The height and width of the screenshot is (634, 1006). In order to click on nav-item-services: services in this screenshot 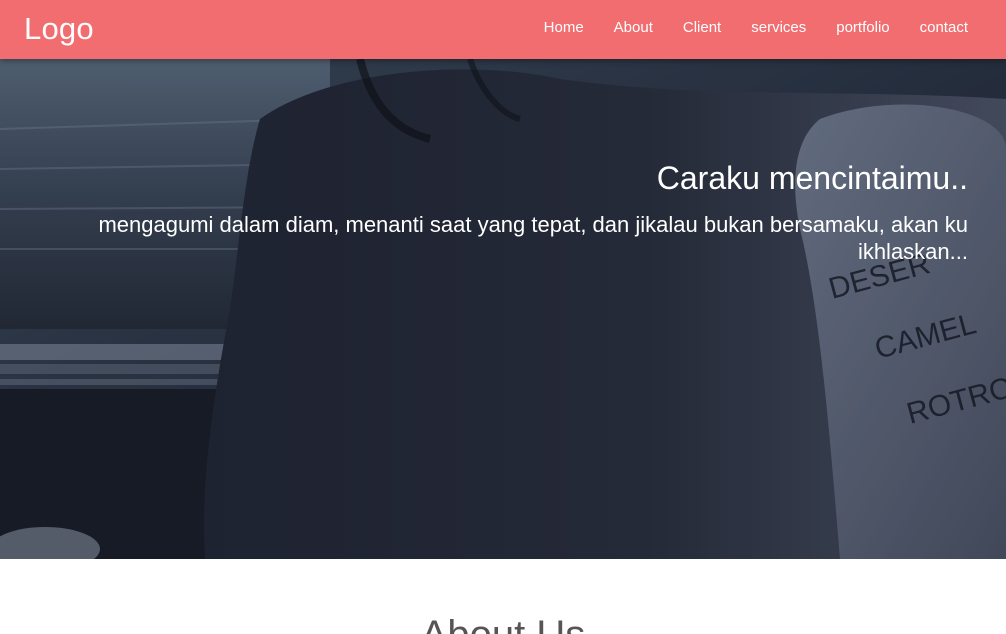, I will do `click(778, 28)`.